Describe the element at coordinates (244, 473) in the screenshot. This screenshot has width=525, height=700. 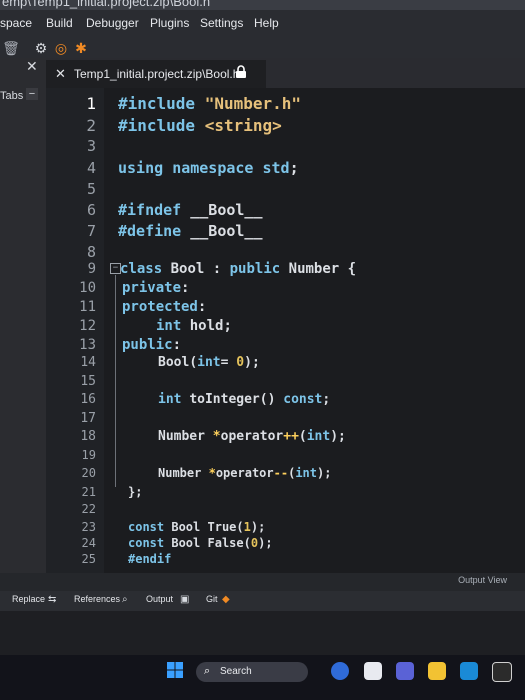
I see `code-line: Number *operator--(int);` at that location.